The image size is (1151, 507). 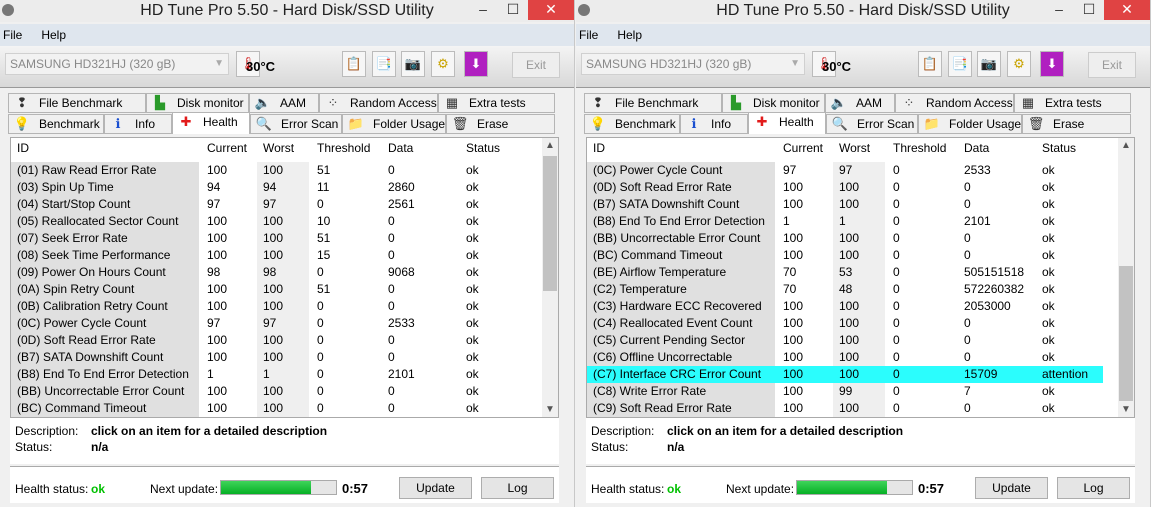 I want to click on table-row: (0A) Spin Retry Count 100 100 51 0 ok, so click(x=277, y=289).